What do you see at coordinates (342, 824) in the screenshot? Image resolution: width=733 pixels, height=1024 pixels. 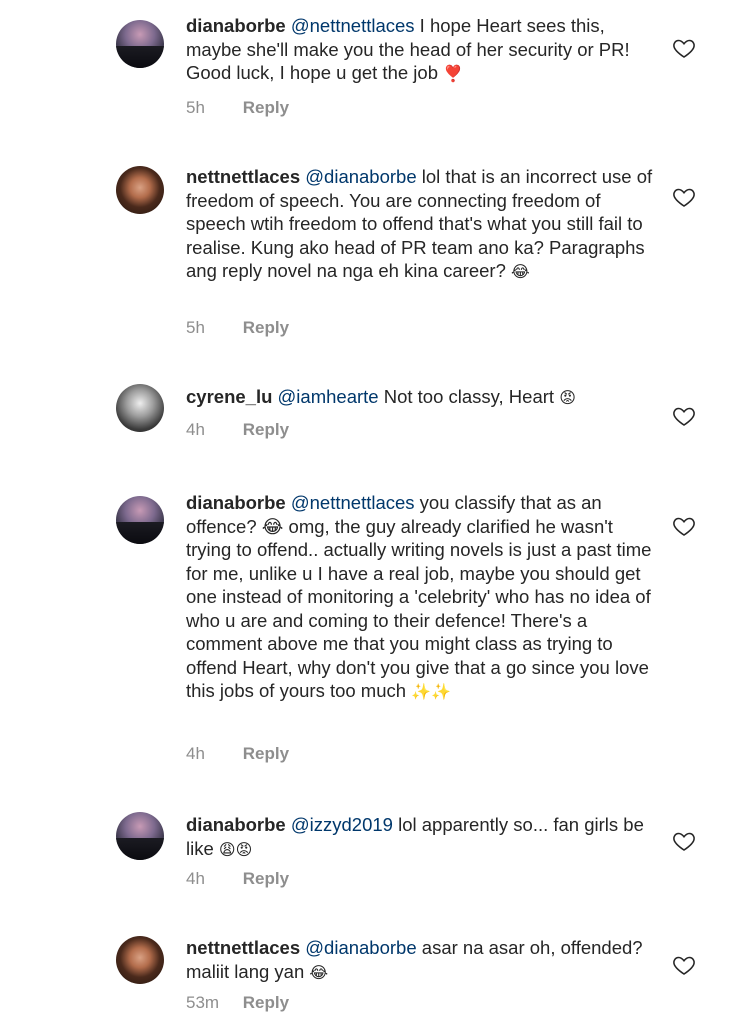 I see `comment-mention: @izzyd2019` at bounding box center [342, 824].